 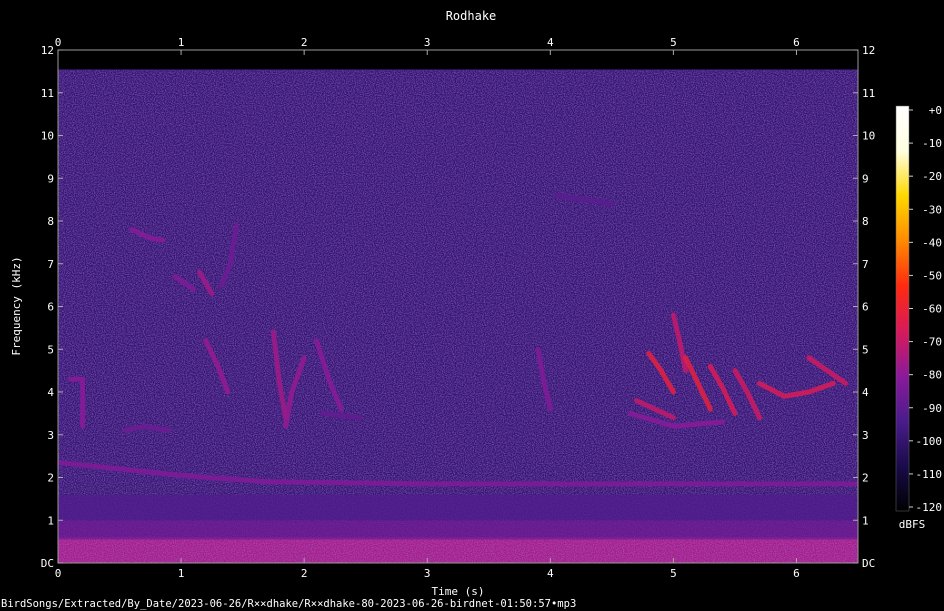 I want to click on colorbar-tick-label: -10, so click(x=932, y=143).